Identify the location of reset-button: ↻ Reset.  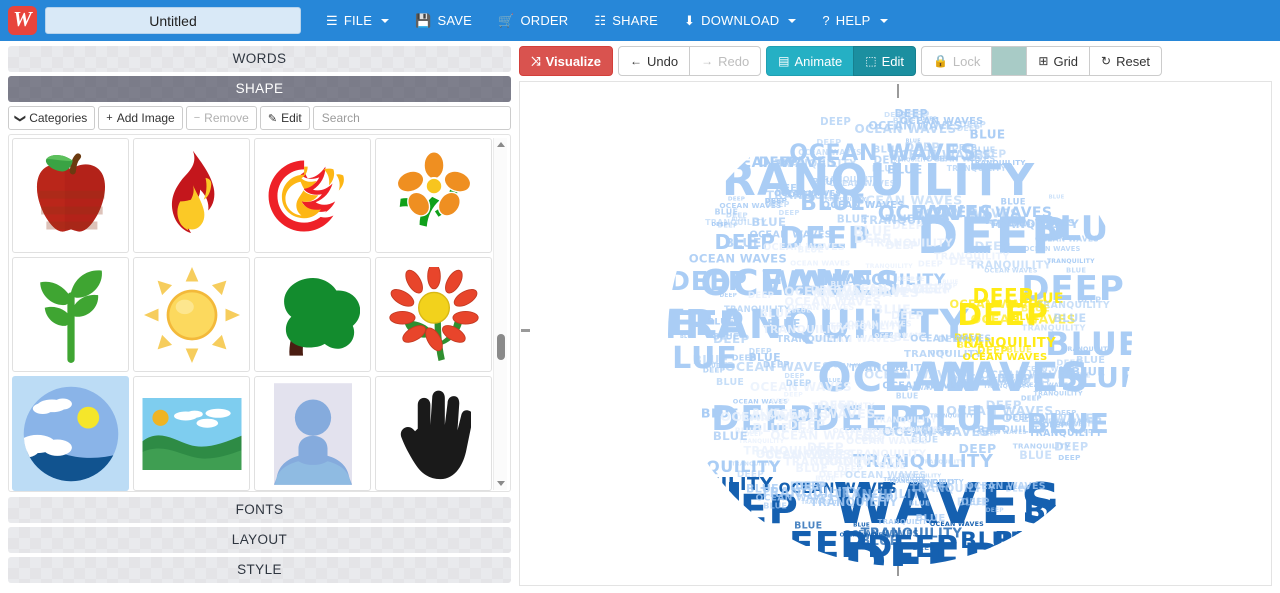
(1126, 61).